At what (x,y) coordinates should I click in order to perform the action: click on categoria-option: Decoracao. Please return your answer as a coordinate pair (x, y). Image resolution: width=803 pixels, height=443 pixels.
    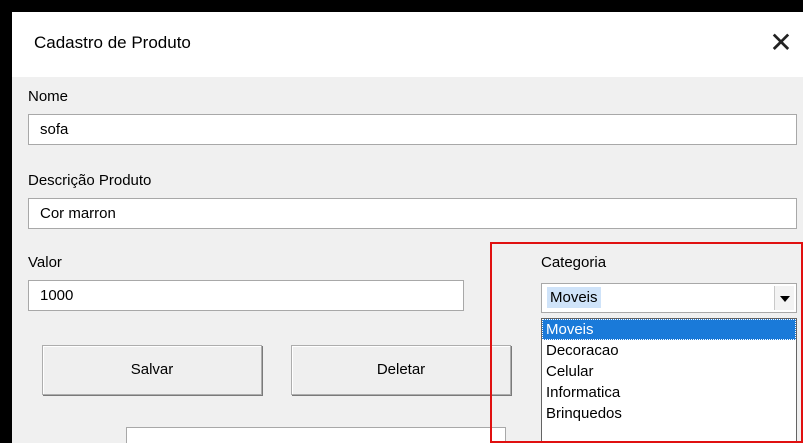
    Looking at the image, I should click on (669, 350).